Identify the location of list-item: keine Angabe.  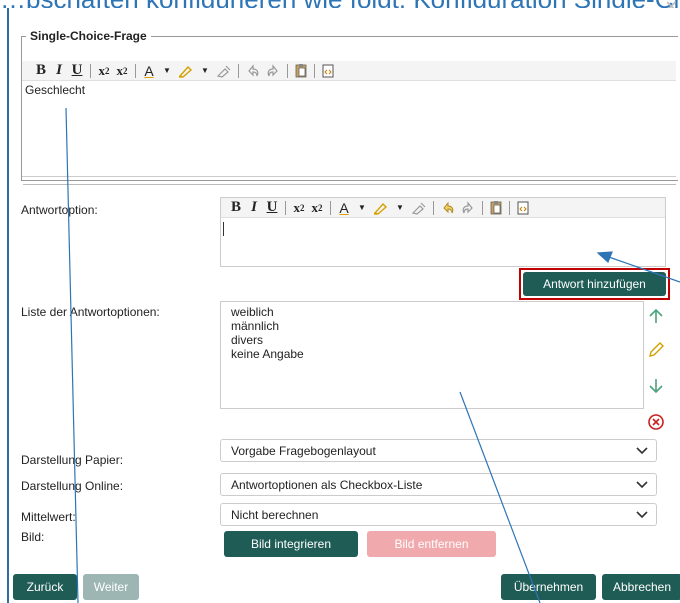
(432, 354).